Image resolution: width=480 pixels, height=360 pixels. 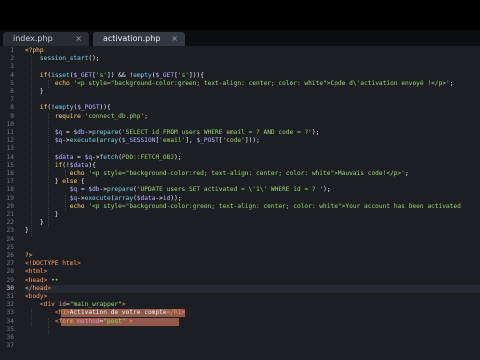 What do you see at coordinates (12, 83) in the screenshot?
I see `line-number: 5` at bounding box center [12, 83].